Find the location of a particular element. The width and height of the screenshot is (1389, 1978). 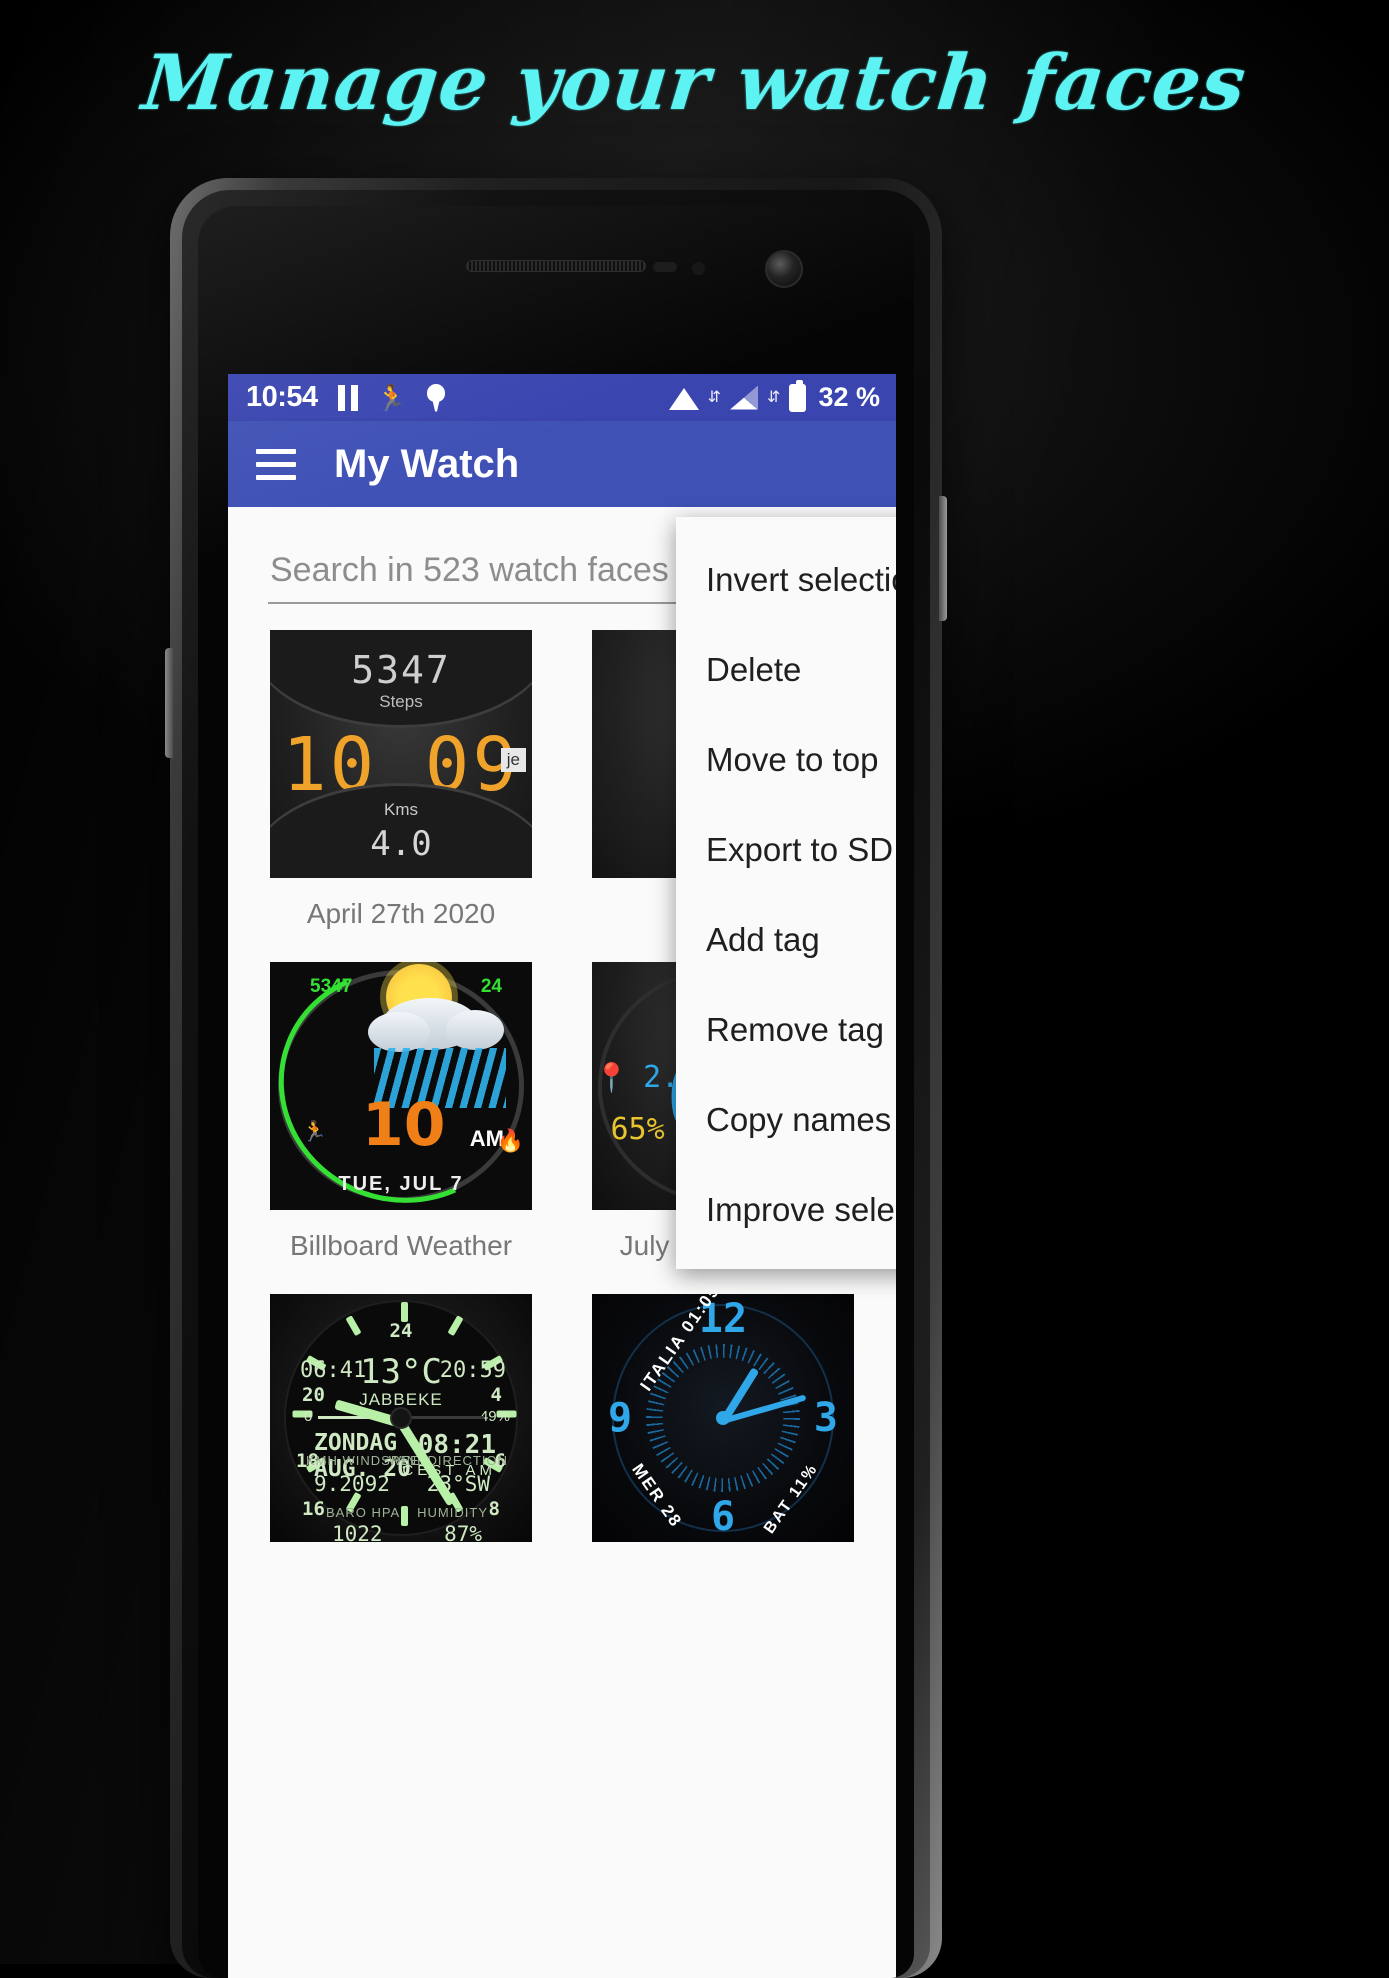

watch-face-thumbnail: 5347 Steps 10 09 je Kms 4.0 is located at coordinates (401, 754).